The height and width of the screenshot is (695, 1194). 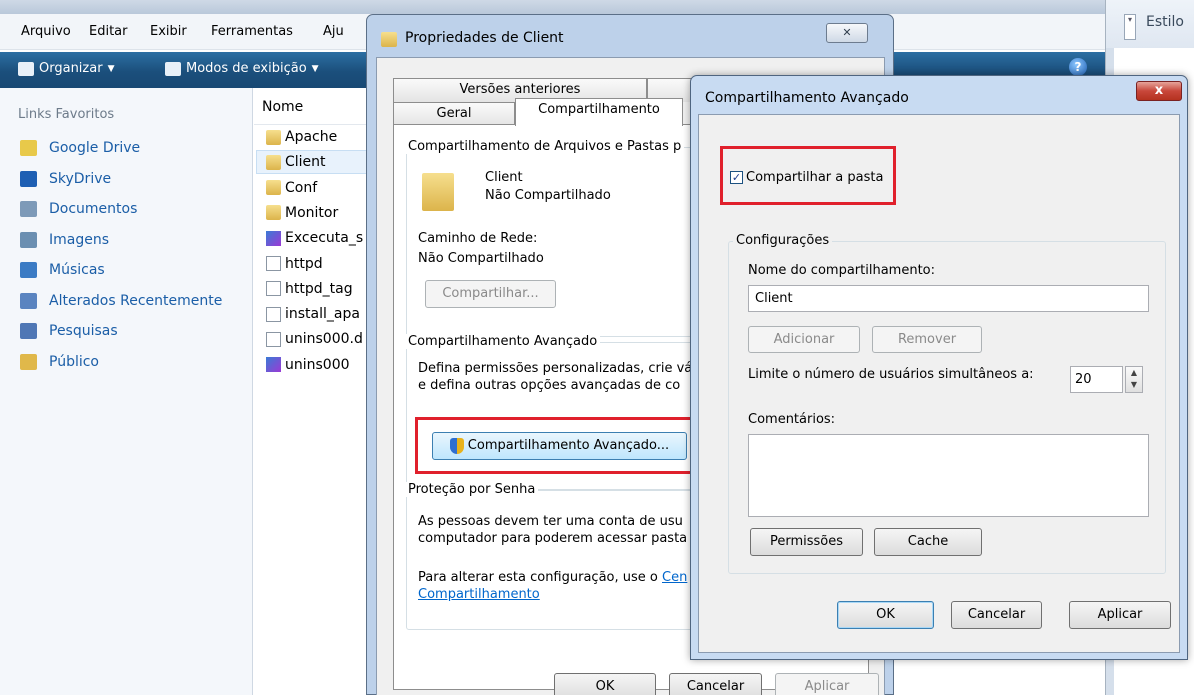 What do you see at coordinates (548, 195) in the screenshot?
I see `share-status: Não Compartilhado` at bounding box center [548, 195].